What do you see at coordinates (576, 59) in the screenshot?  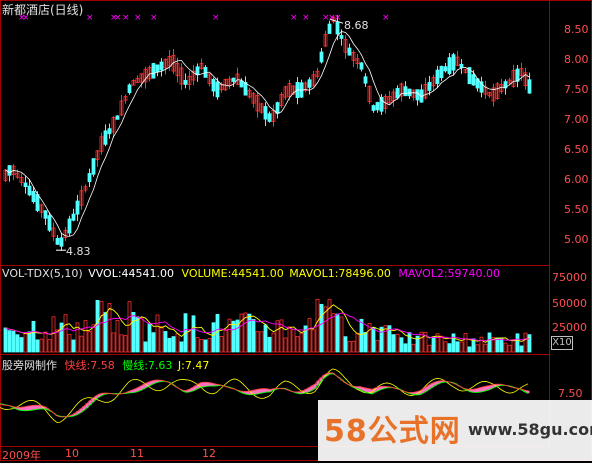 I see `price-axis-label: 8.00` at bounding box center [576, 59].